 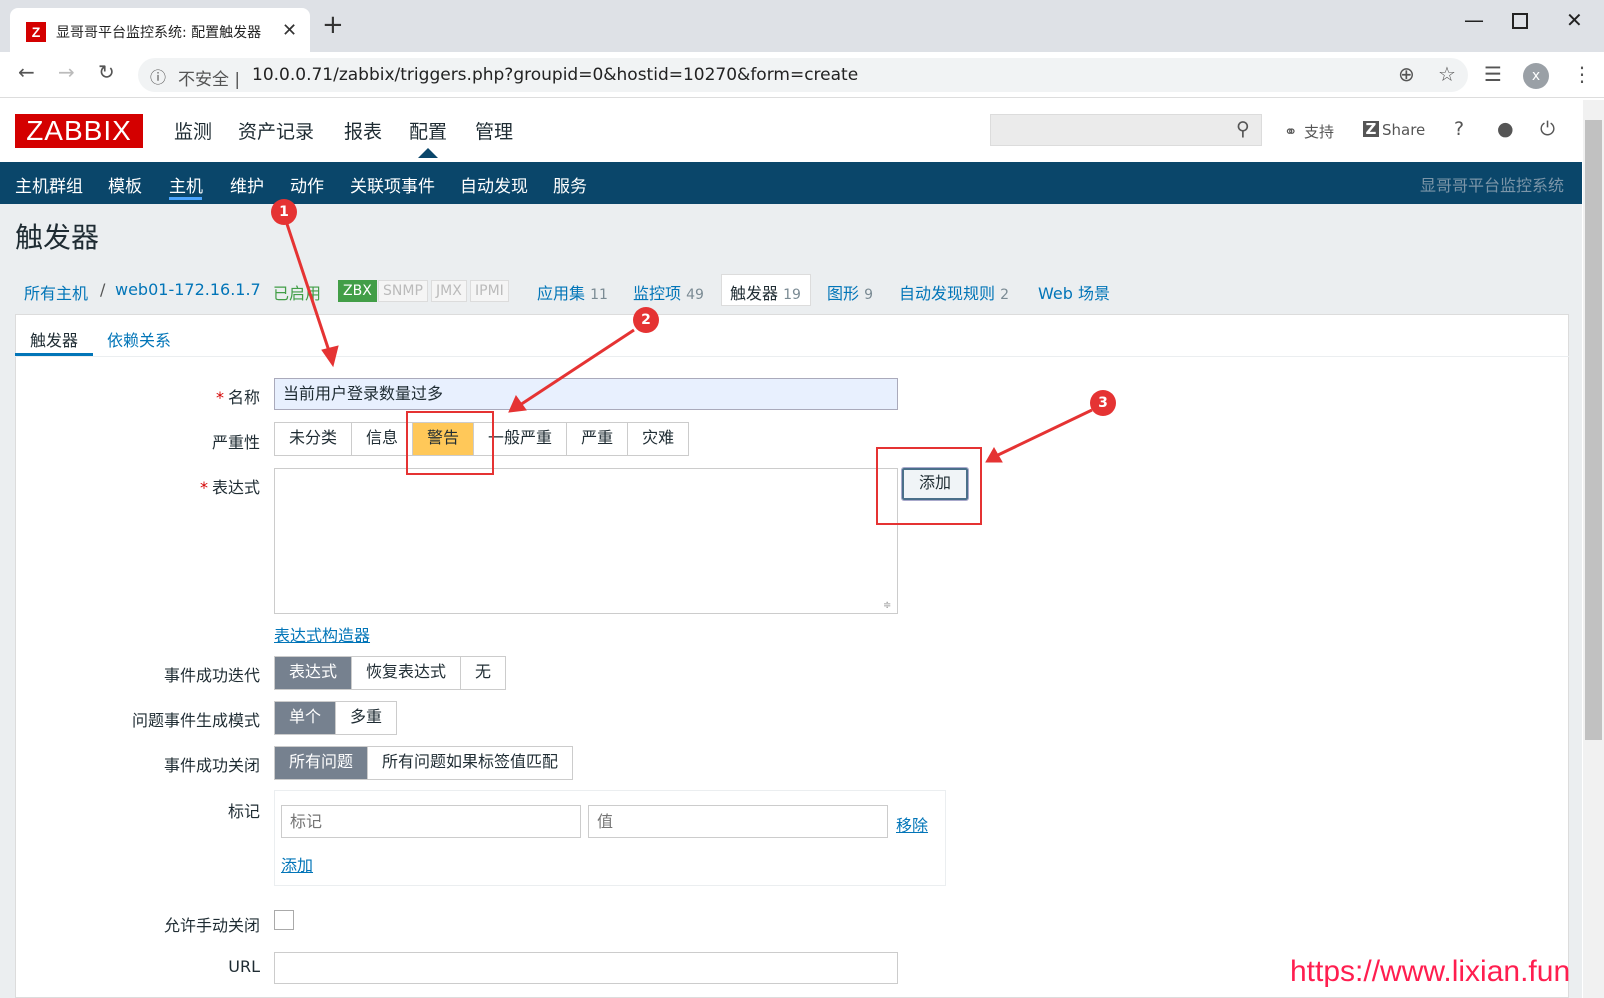 I want to click on annotation-arrows, so click(x=689, y=343).